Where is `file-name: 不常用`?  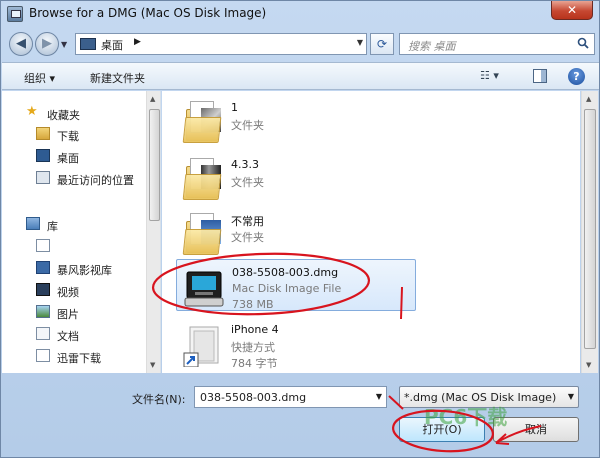
file-name: 不常用 is located at coordinates (247, 221).